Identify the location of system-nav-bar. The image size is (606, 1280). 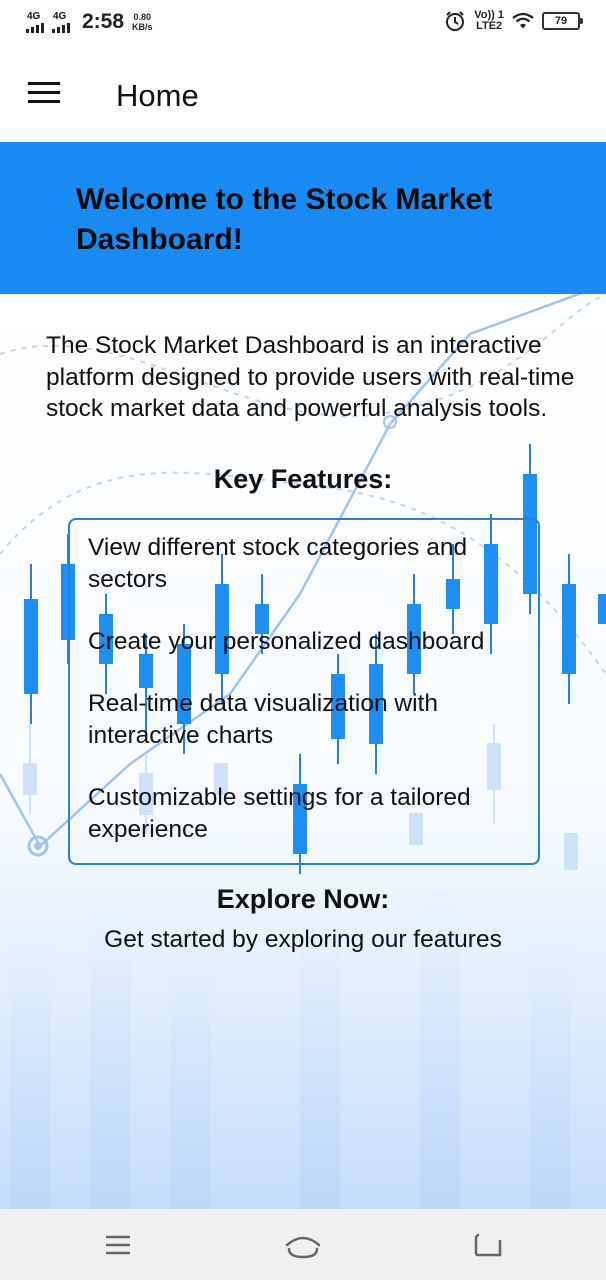
(303, 1244).